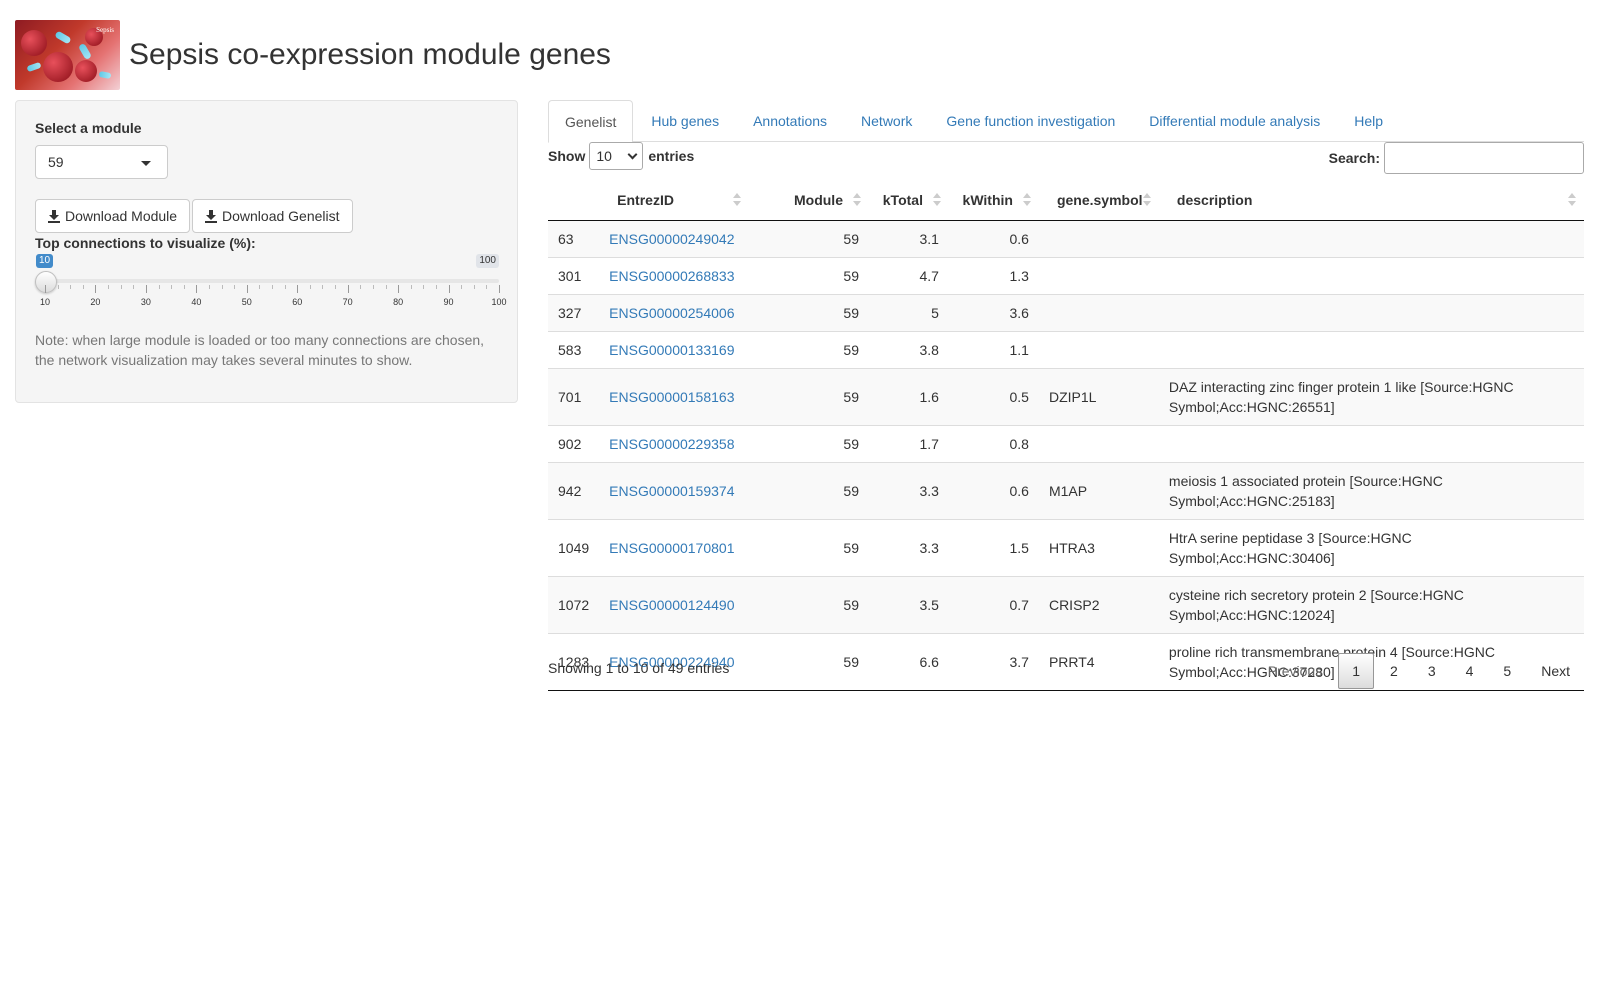 The width and height of the screenshot is (1600, 1000). I want to click on cell-gene-symbol: M1AP, so click(1098, 490).